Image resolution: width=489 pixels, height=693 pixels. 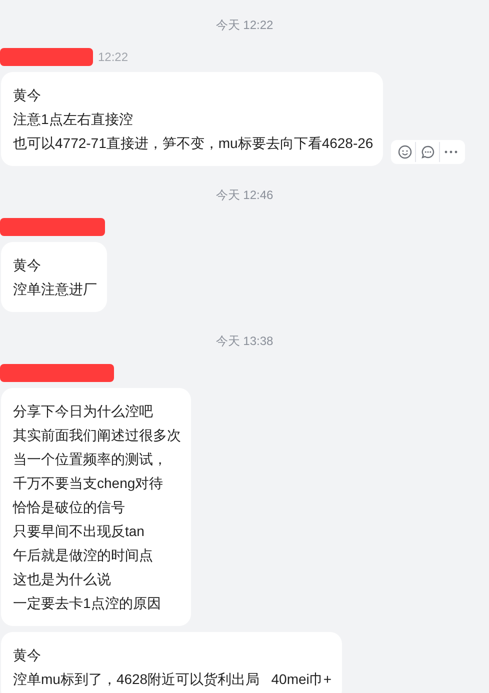 I want to click on speech-bubble-icon, so click(x=427, y=152).